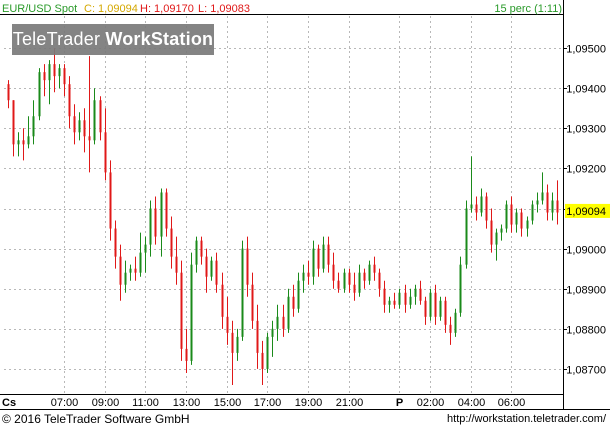 Image resolution: width=610 pixels, height=433 pixels. I want to click on y-tick-label: 1,08900, so click(586, 291).